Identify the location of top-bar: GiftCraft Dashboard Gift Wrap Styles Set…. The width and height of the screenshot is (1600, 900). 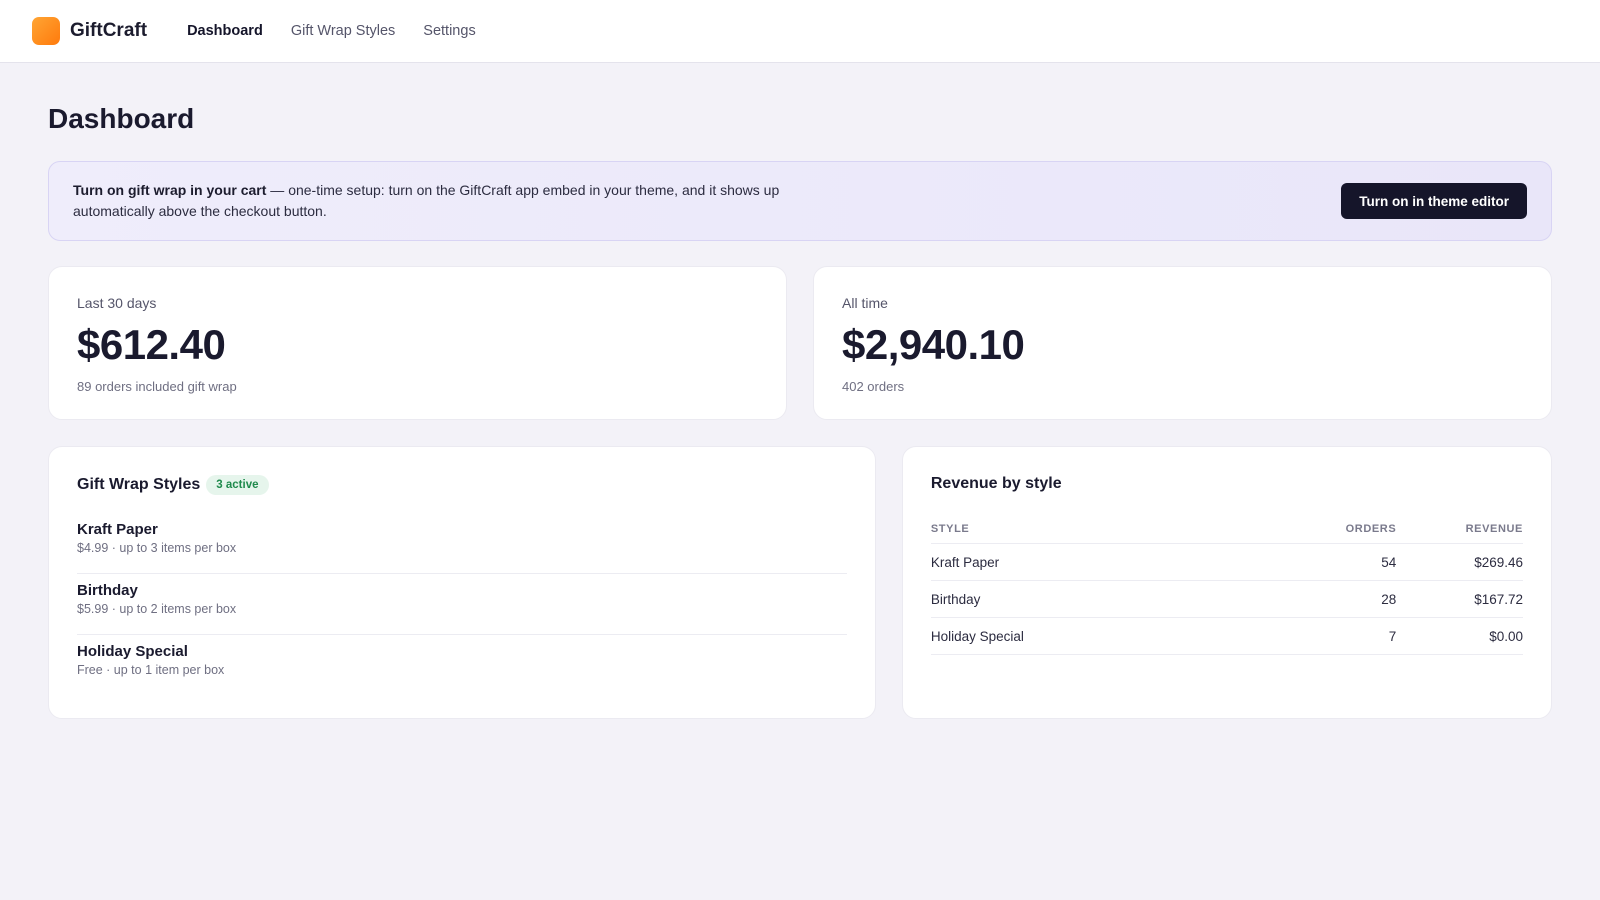
(800, 31).